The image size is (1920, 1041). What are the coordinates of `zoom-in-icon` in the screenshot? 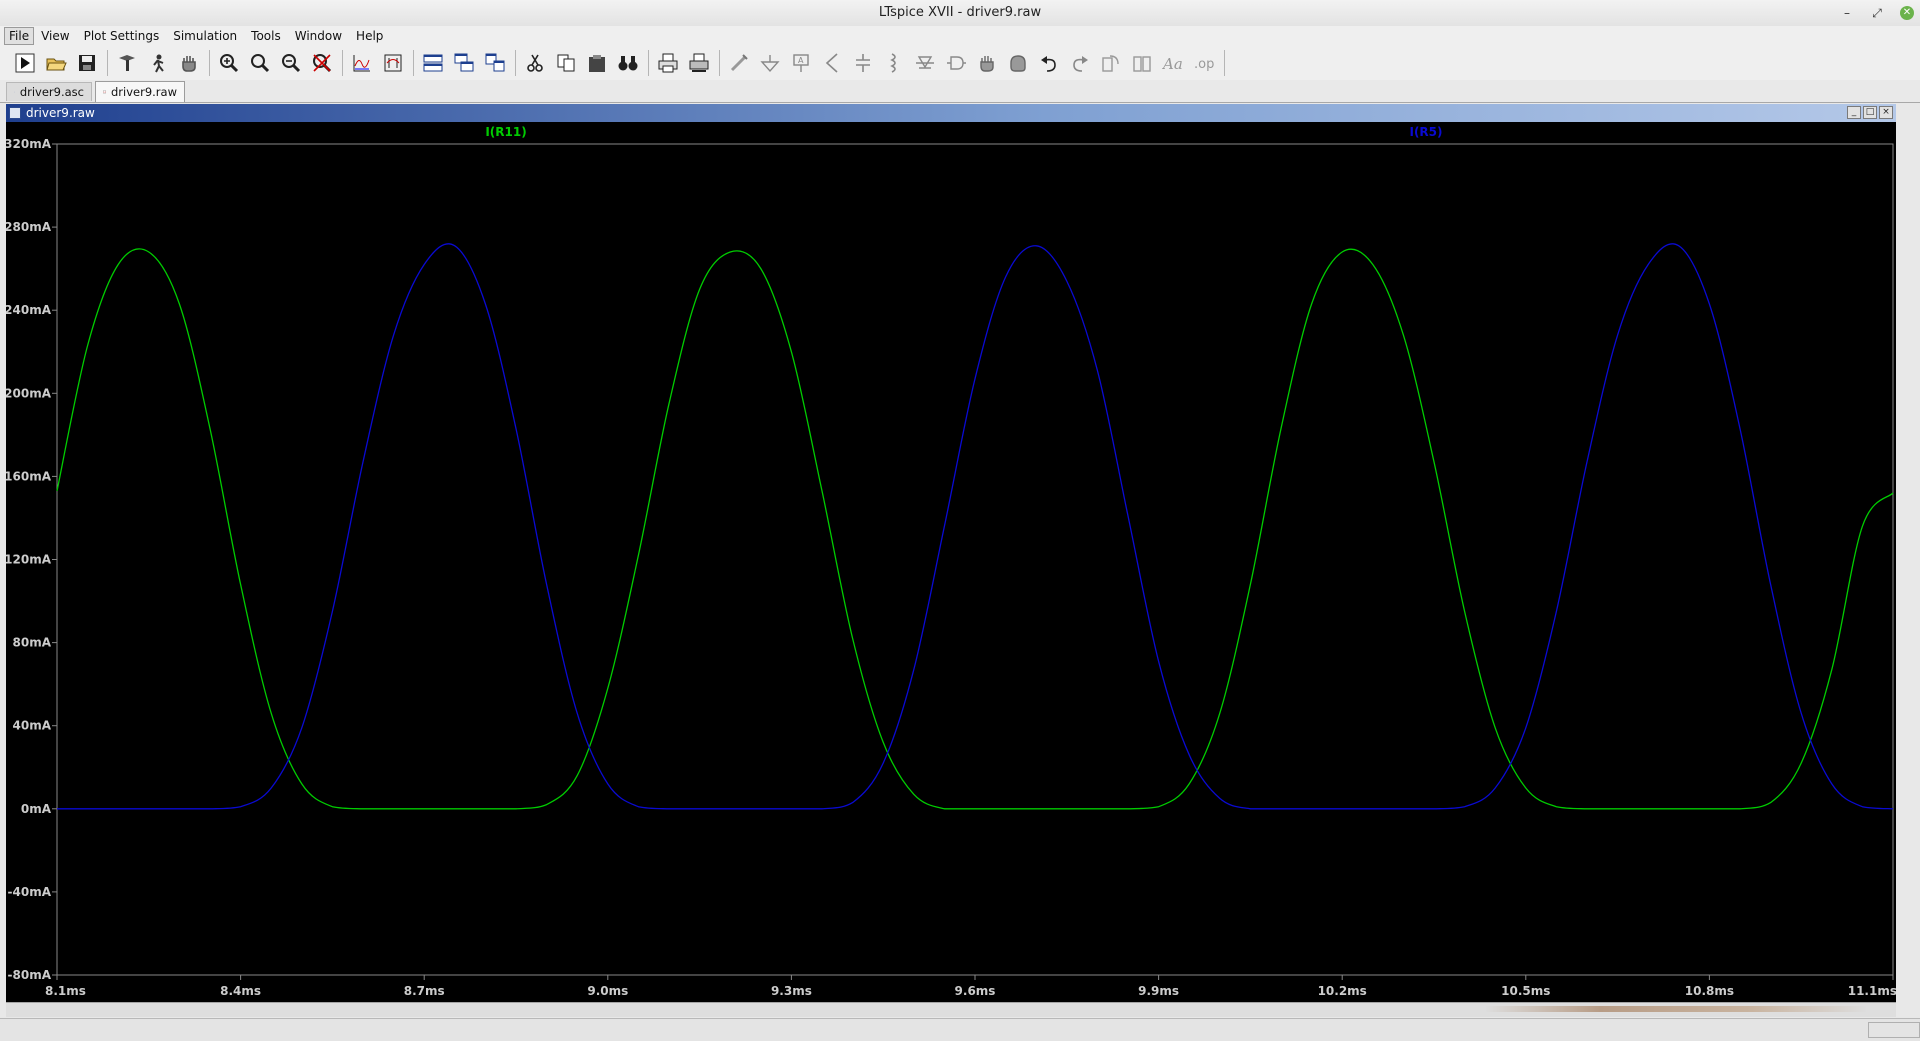 It's located at (229, 63).